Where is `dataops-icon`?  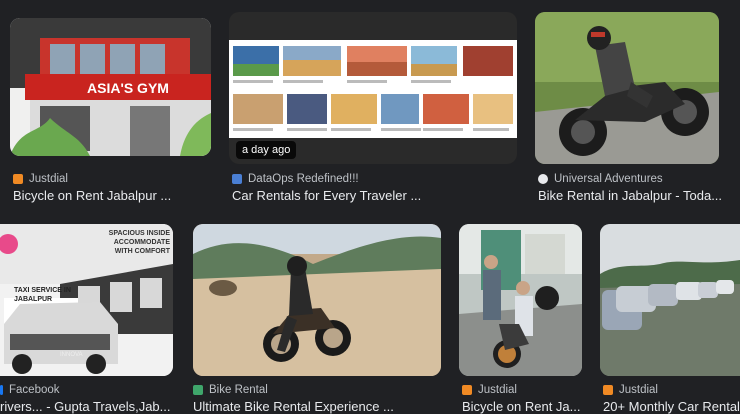 dataops-icon is located at coordinates (237, 179).